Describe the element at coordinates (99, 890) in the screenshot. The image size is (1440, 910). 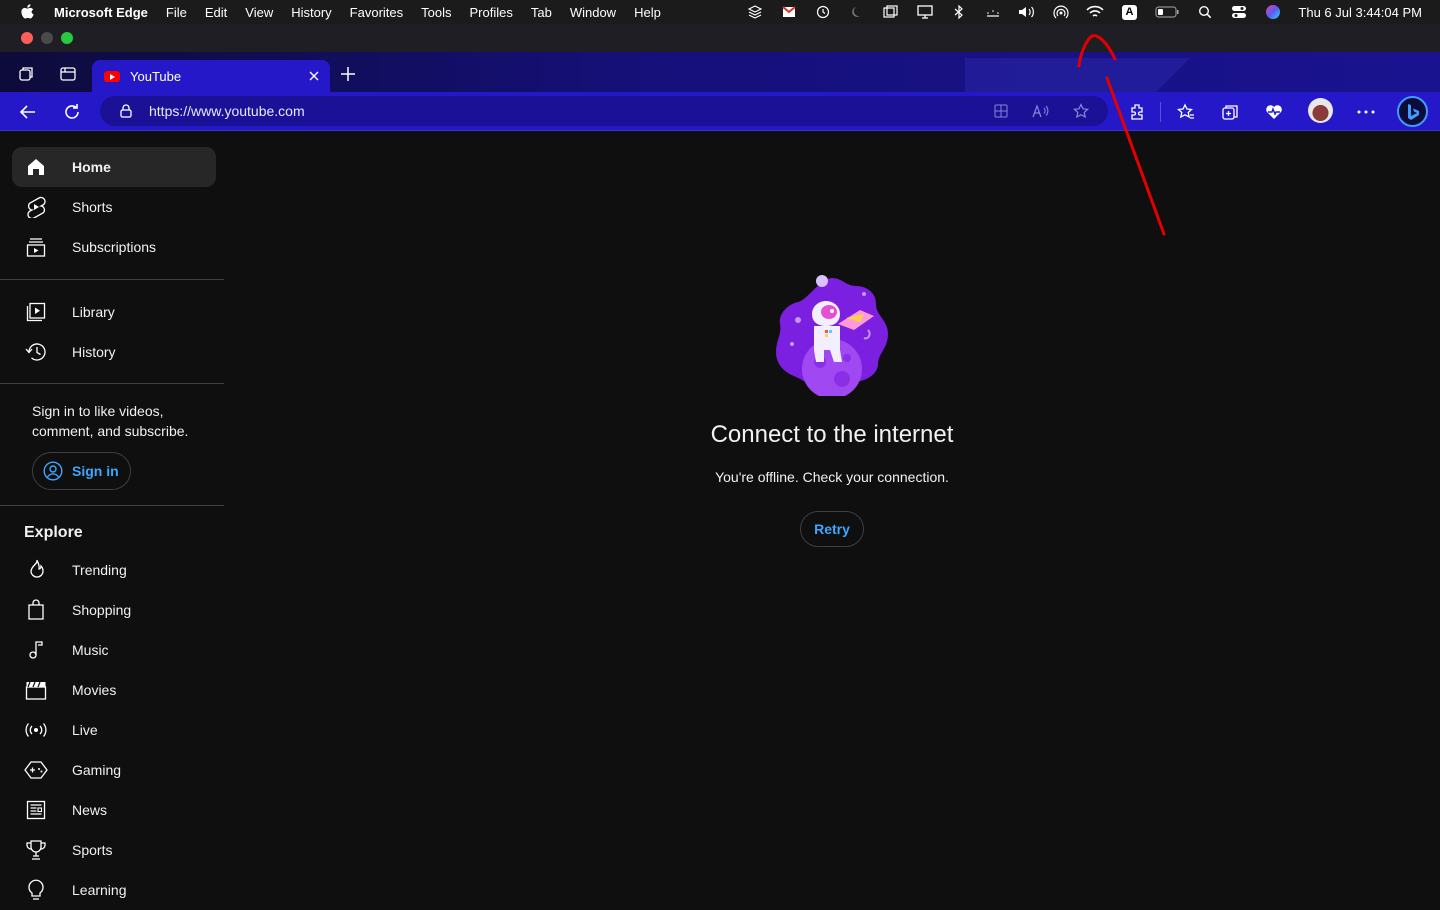
I see `sidebar-item-label: Learning` at that location.